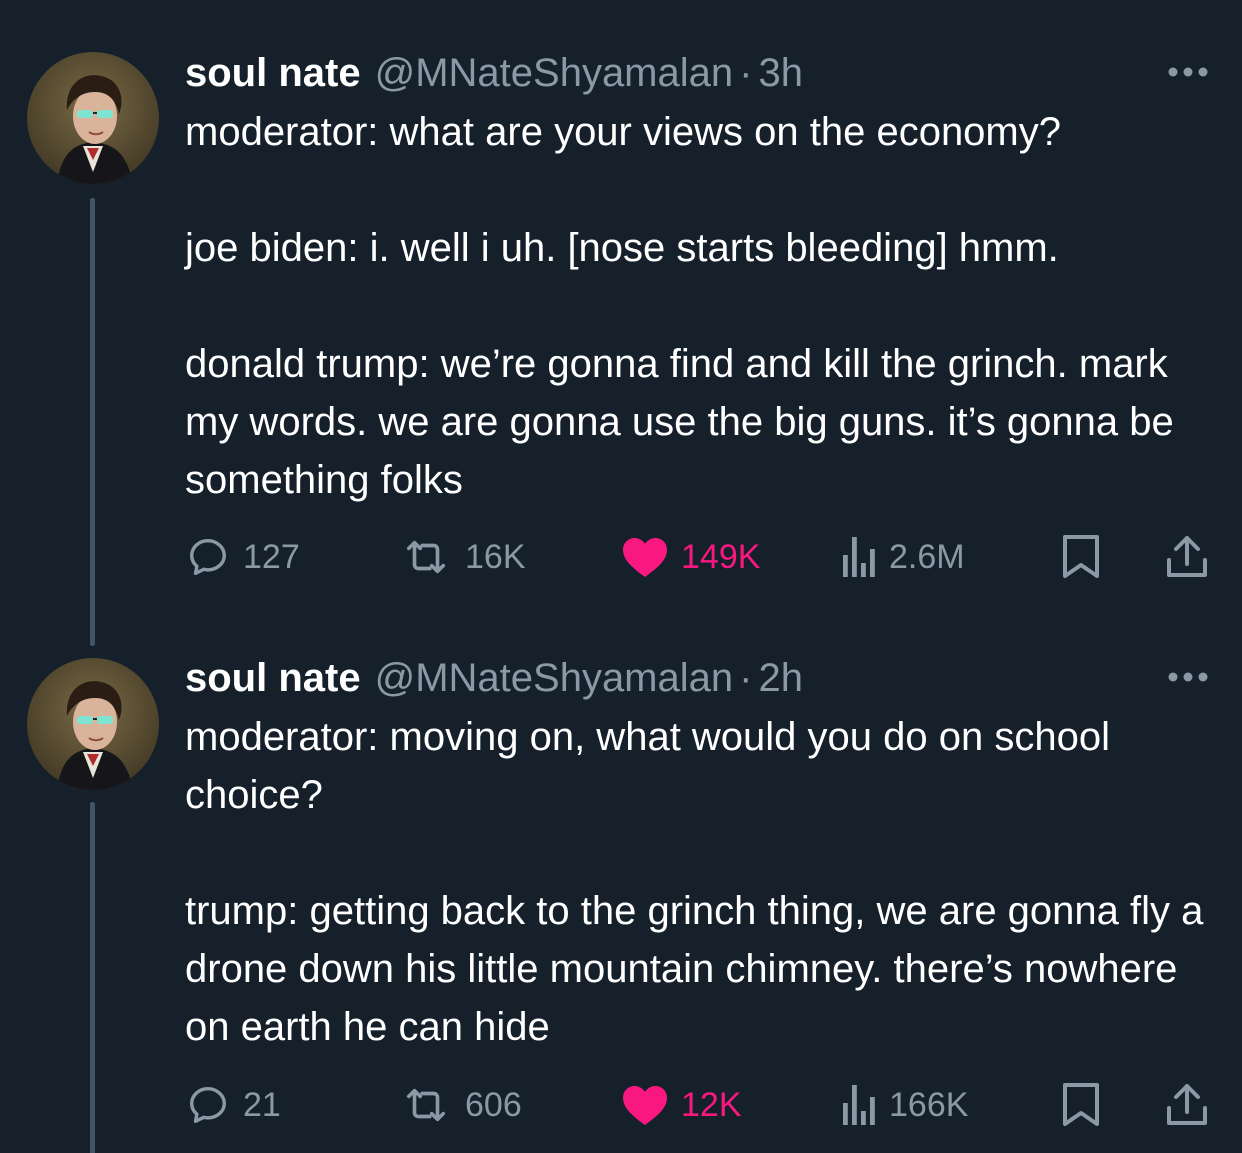 The height and width of the screenshot is (1153, 1242). I want to click on retweet-count: 16K, so click(495, 556).